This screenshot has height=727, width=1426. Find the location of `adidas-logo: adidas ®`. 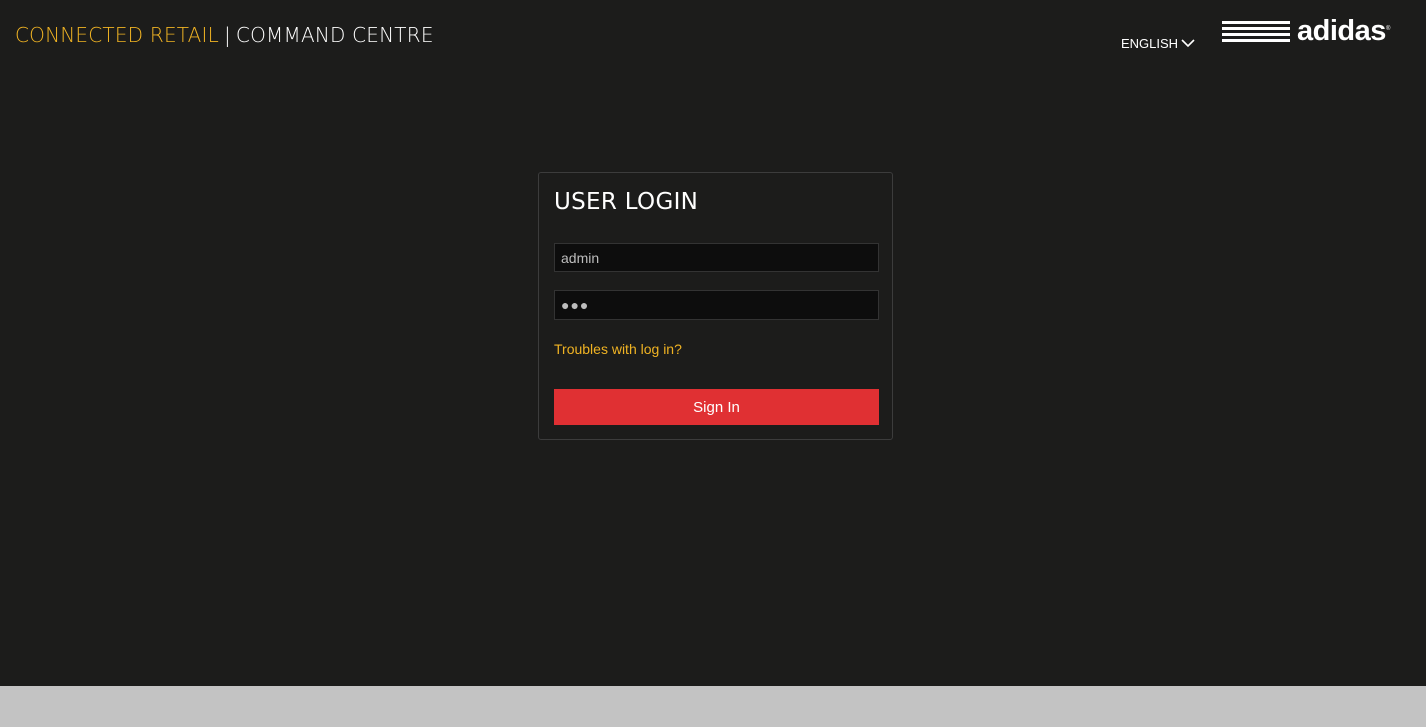

adidas-logo: adidas ® is located at coordinates (1306, 31).